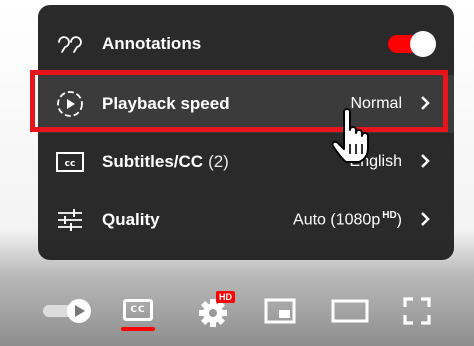  What do you see at coordinates (218, 161) in the screenshot?
I see `subtitles-count: (2)` at bounding box center [218, 161].